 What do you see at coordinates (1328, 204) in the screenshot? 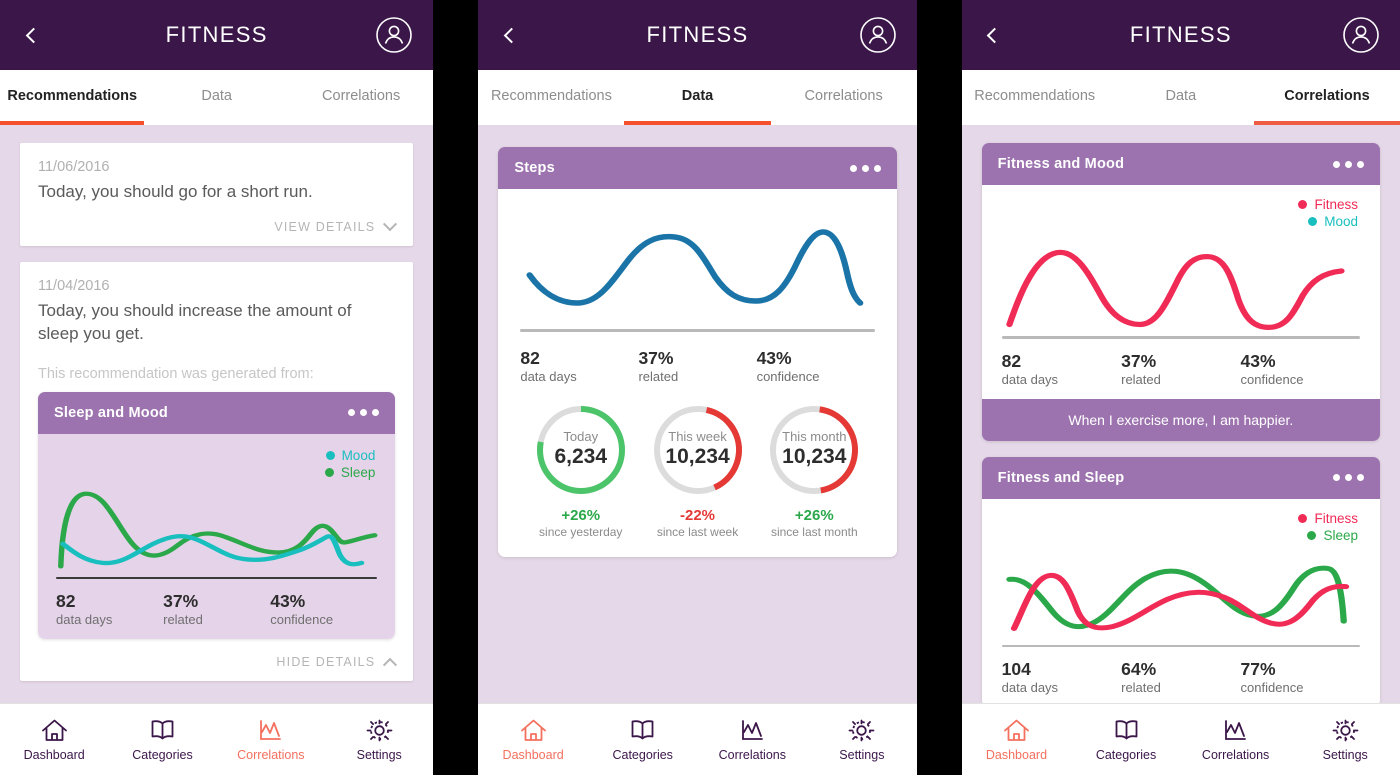
I see `legend-item: Fitness` at bounding box center [1328, 204].